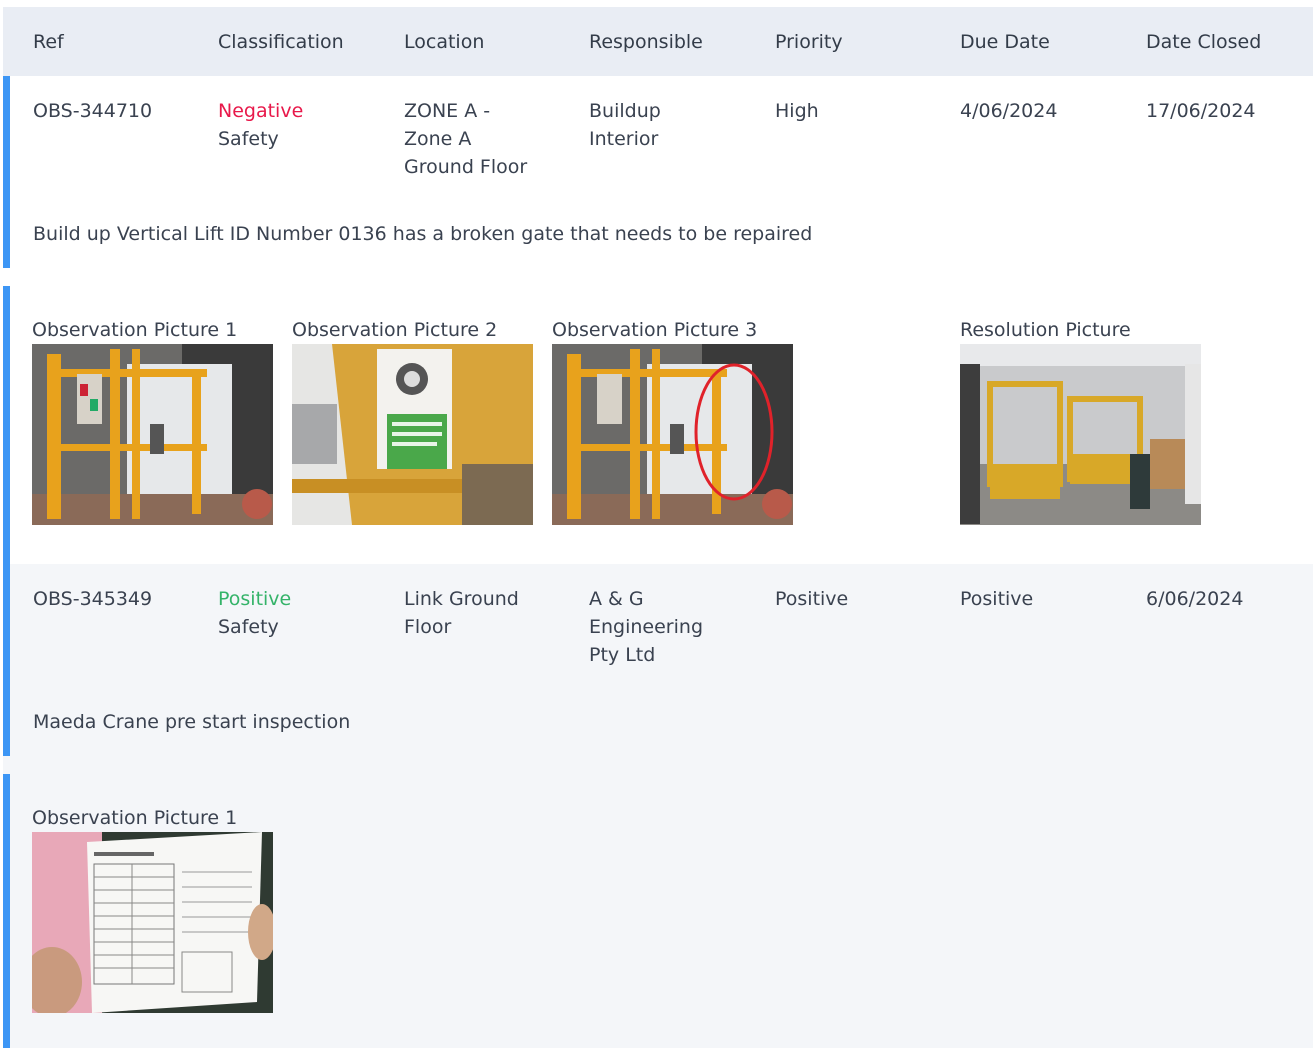  Describe the element at coordinates (655, 330) in the screenshot. I see `picture-label: Observation Picture 3` at that location.